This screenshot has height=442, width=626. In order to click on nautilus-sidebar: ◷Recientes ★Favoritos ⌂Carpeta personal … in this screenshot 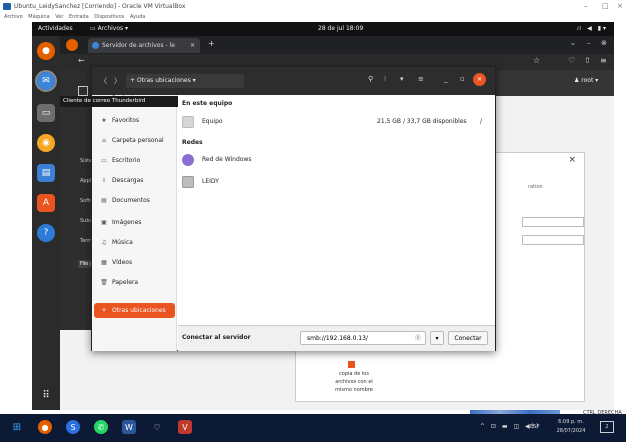, I will do `click(134, 223)`.